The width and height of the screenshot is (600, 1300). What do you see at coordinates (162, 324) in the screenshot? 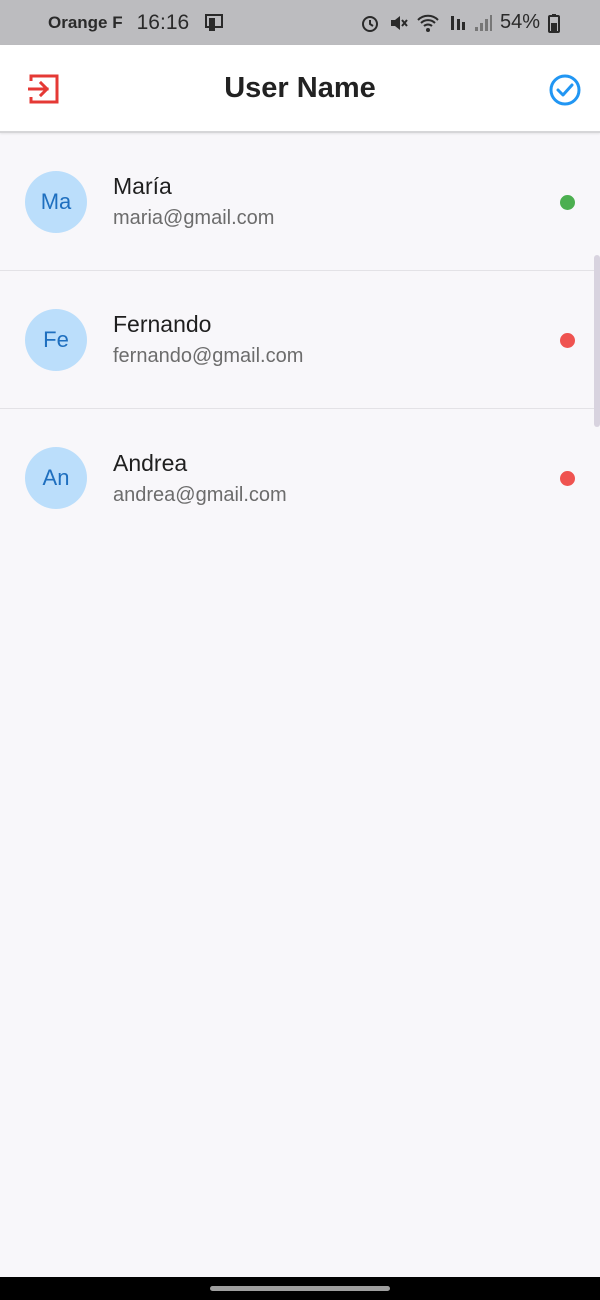
I see `user-name: Fernando` at bounding box center [162, 324].